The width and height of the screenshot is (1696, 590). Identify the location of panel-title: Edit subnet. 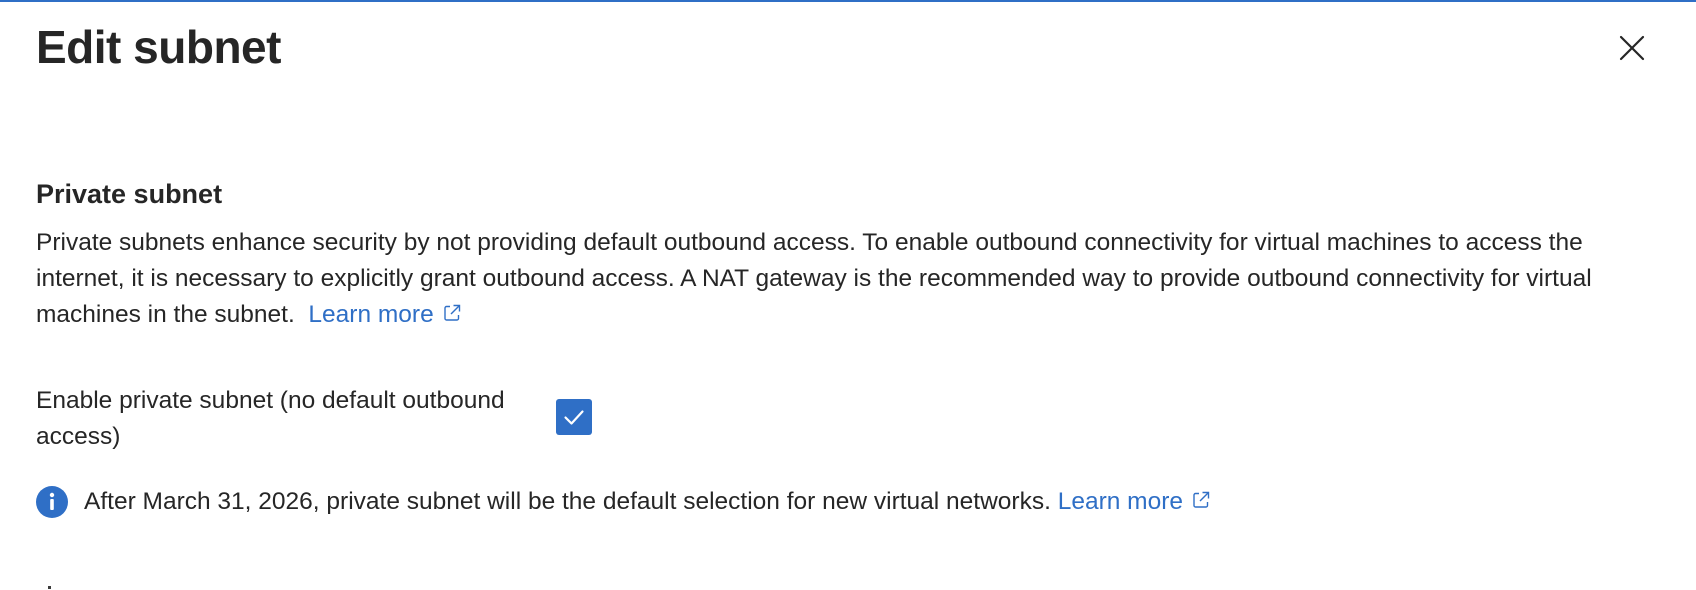
(158, 47).